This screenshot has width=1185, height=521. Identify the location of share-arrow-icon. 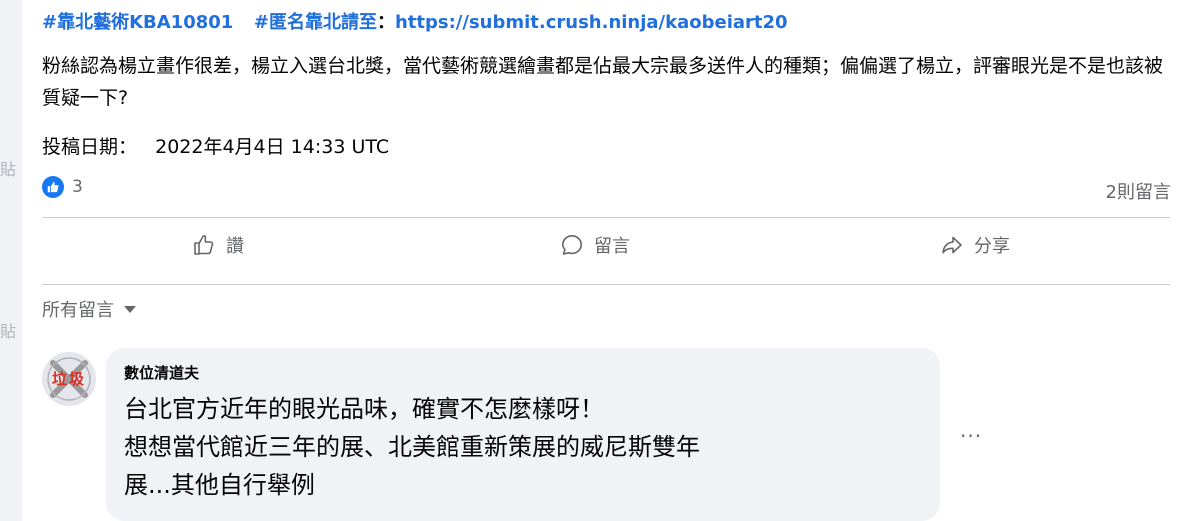
(952, 245).